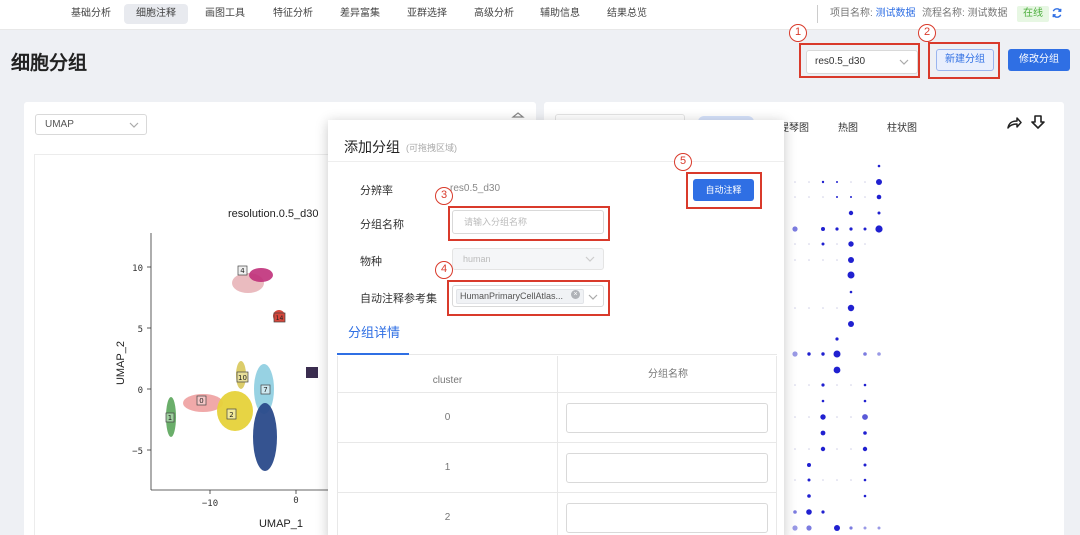  I want to click on reduction-select: UMAP, so click(91, 124).